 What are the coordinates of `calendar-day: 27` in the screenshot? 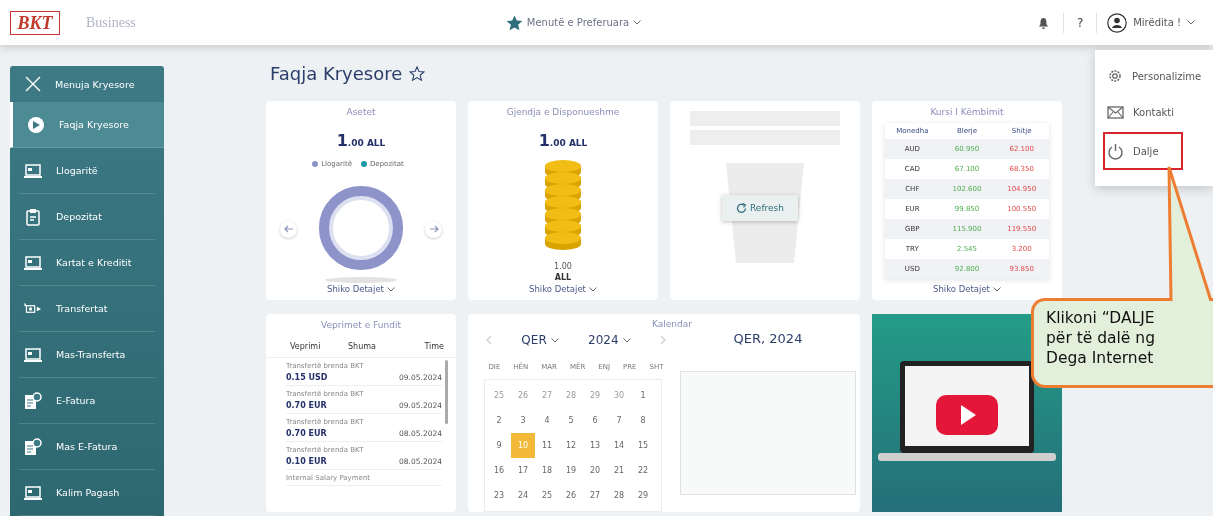 It's located at (595, 495).